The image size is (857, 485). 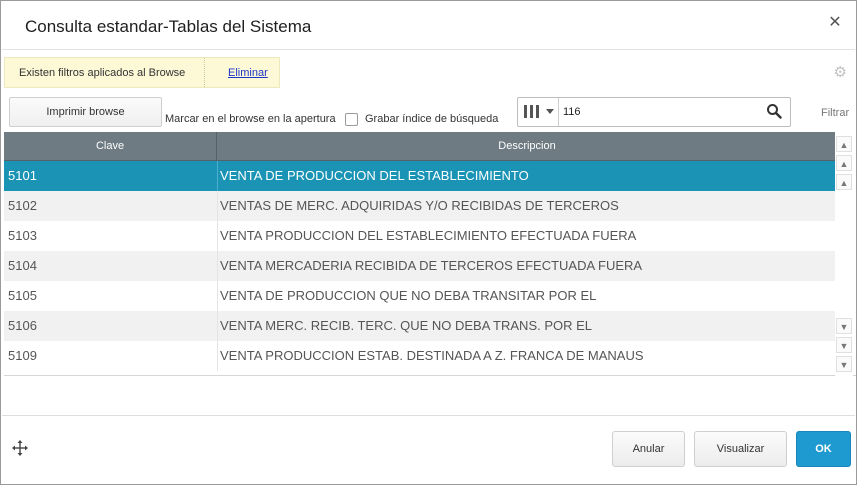 I want to click on move-icon, so click(x=20, y=448).